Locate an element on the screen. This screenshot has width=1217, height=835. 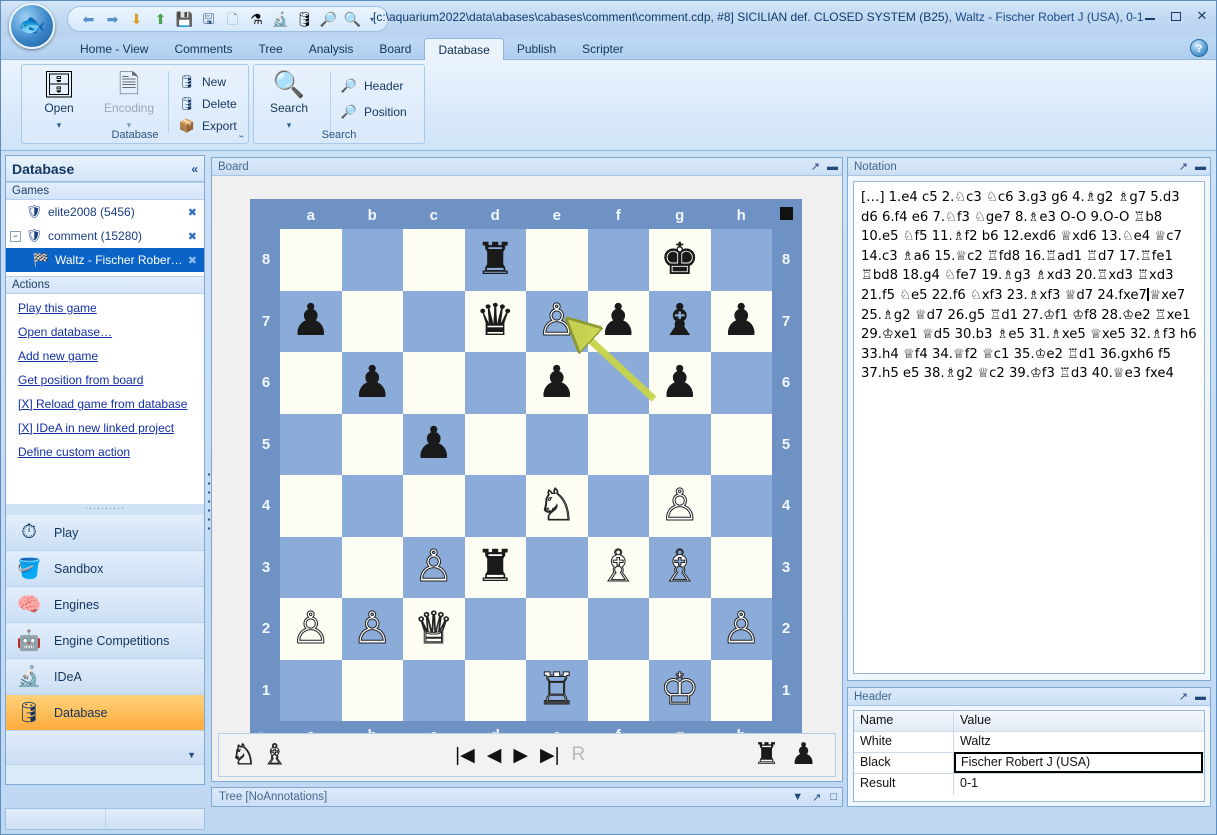
board-square-d4 is located at coordinates (495, 506).